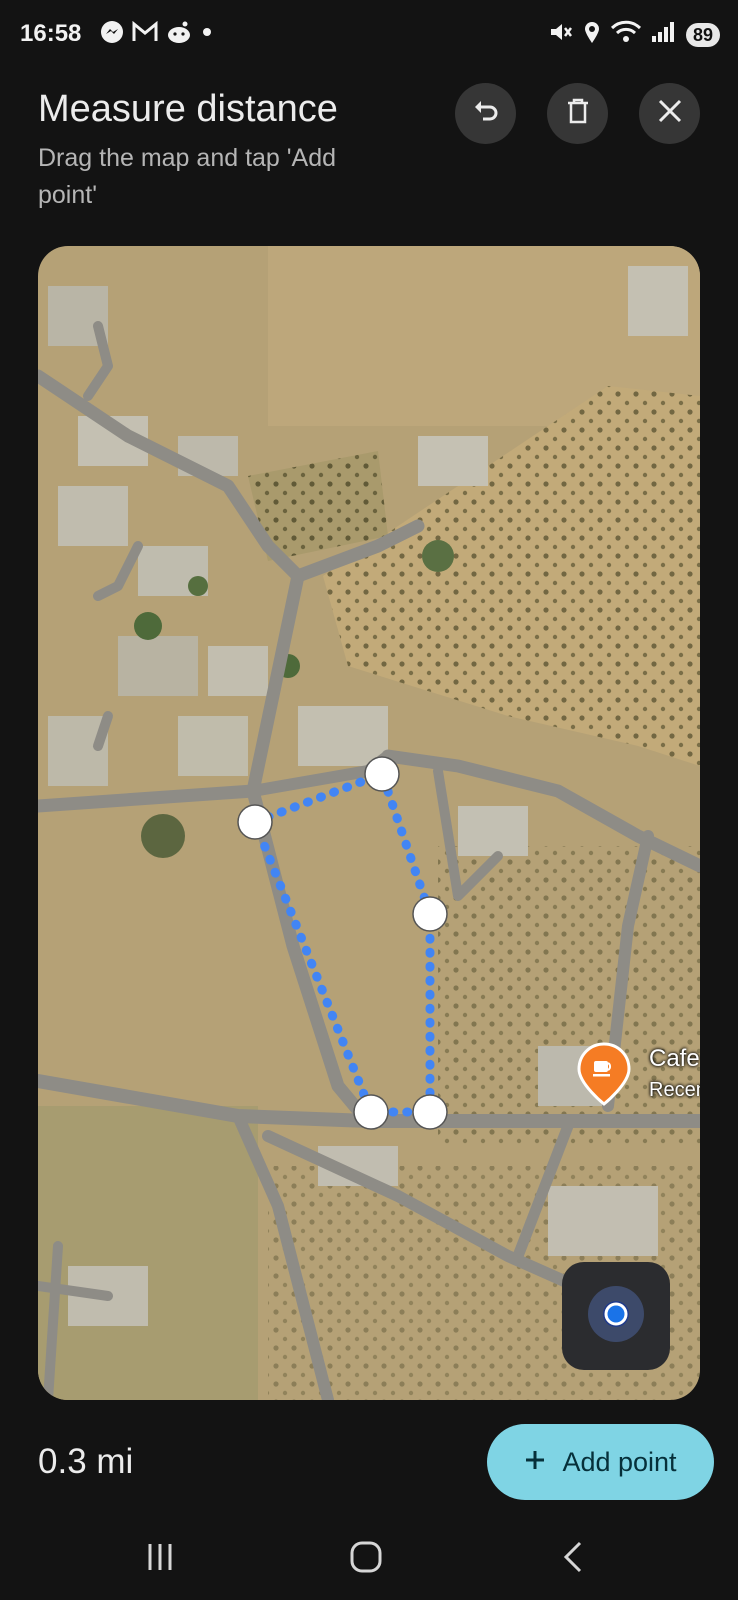 The image size is (738, 1600). I want to click on delete-button, so click(577, 113).